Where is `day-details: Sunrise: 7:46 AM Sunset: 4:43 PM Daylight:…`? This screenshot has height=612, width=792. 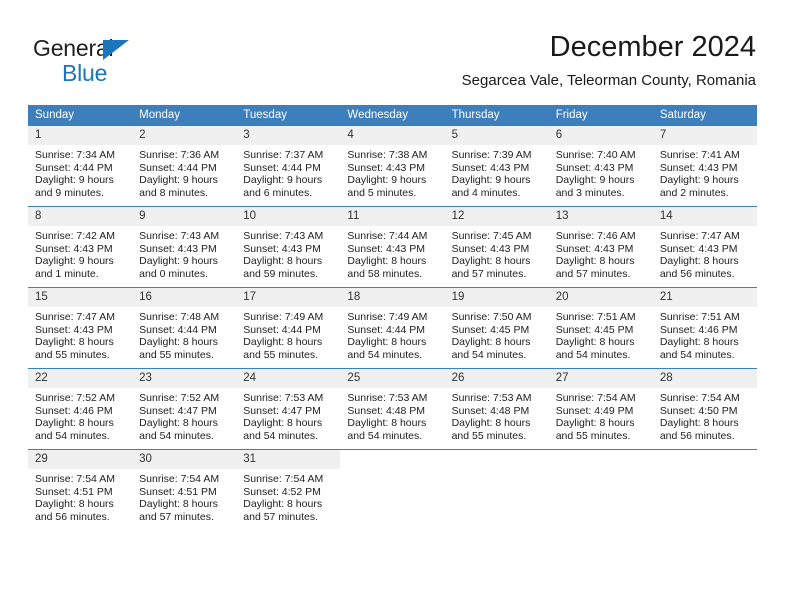
day-details: Sunrise: 7:46 AM Sunset: 4:43 PM Daylight:… is located at coordinates (601, 253).